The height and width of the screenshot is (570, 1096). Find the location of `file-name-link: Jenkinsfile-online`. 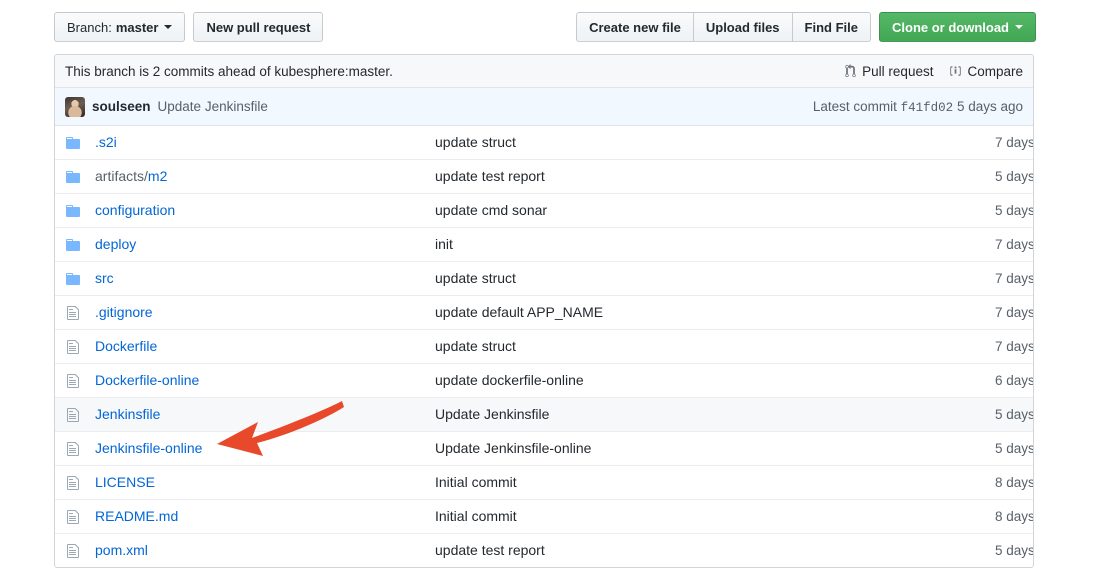

file-name-link: Jenkinsfile-online is located at coordinates (148, 448).